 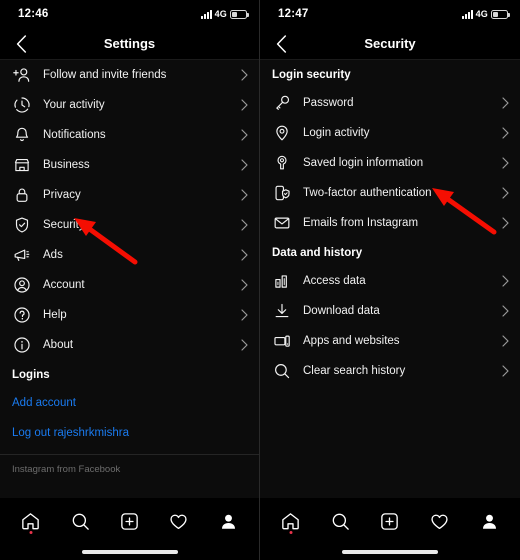 I want to click on security-row-label: Access data, so click(x=334, y=281).